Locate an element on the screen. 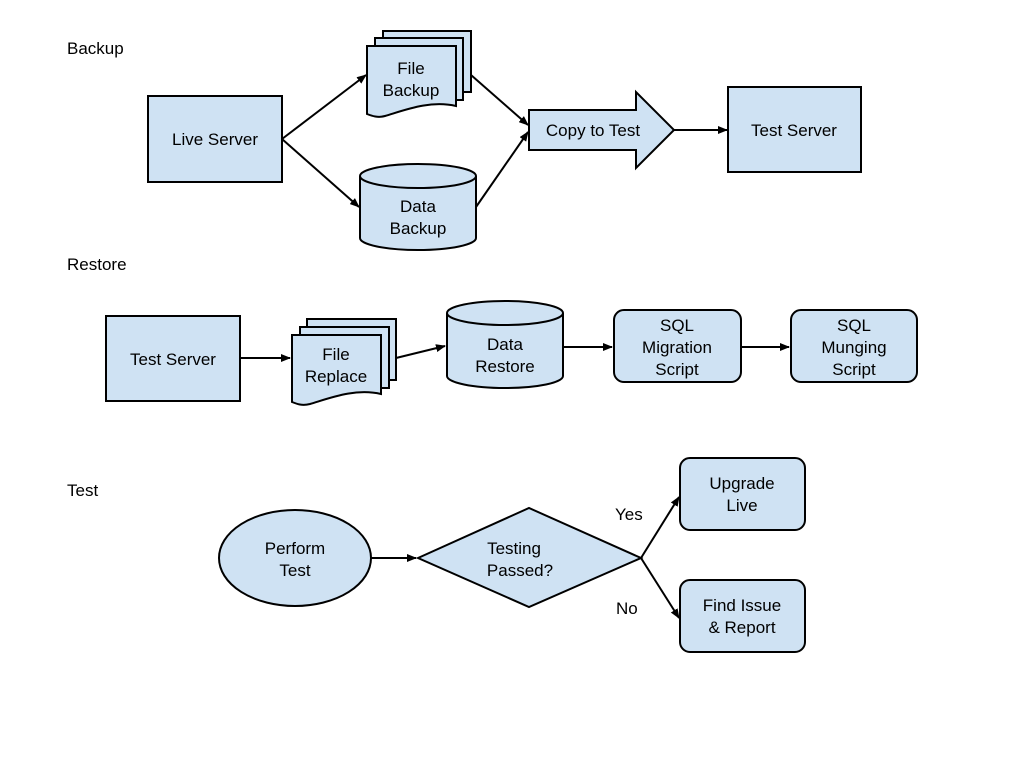  svg-text: Migration is located at coordinates (677, 347).